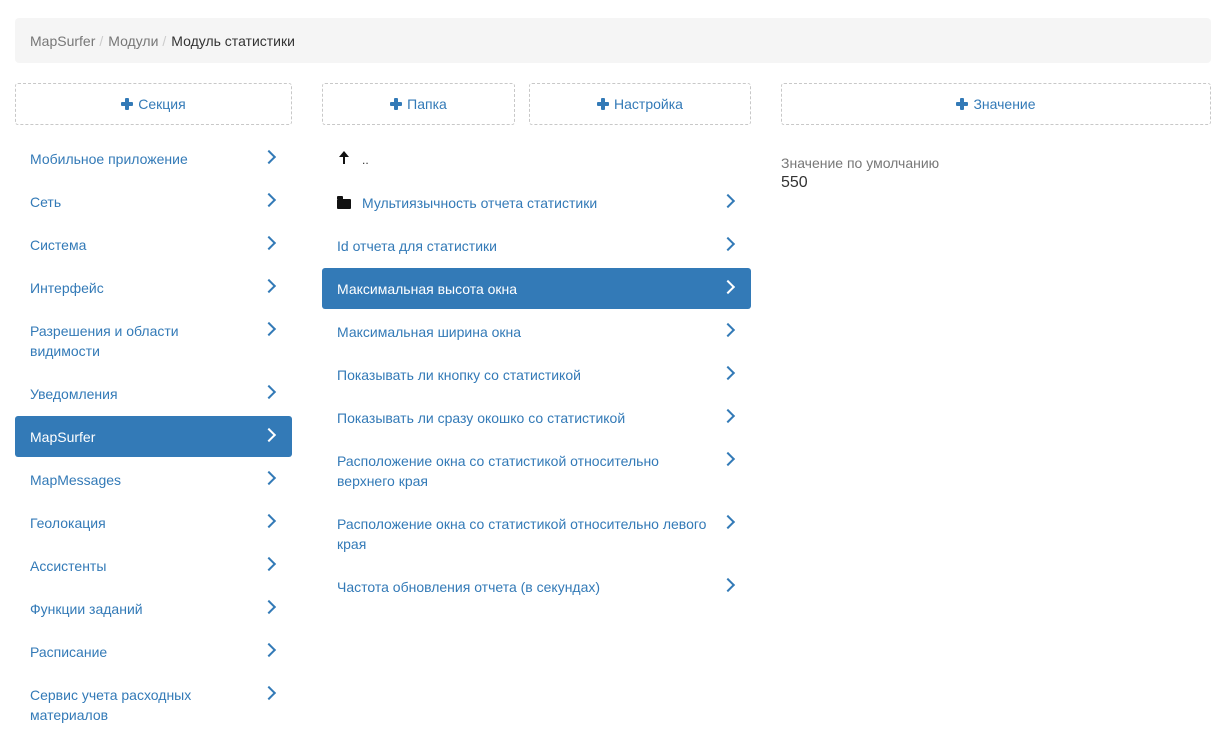 Image resolution: width=1225 pixels, height=737 pixels. I want to click on setting-item-label: Максимальная ширина окна, so click(429, 332).